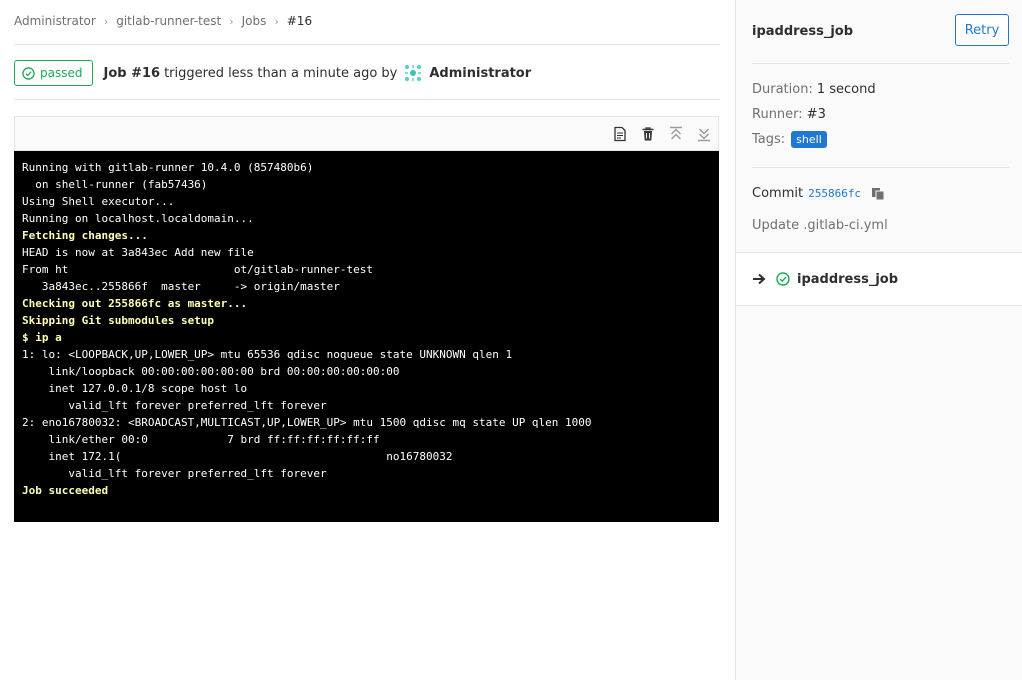 This screenshot has height=680, width=1022. I want to click on job-number: Job #16, so click(132, 73).